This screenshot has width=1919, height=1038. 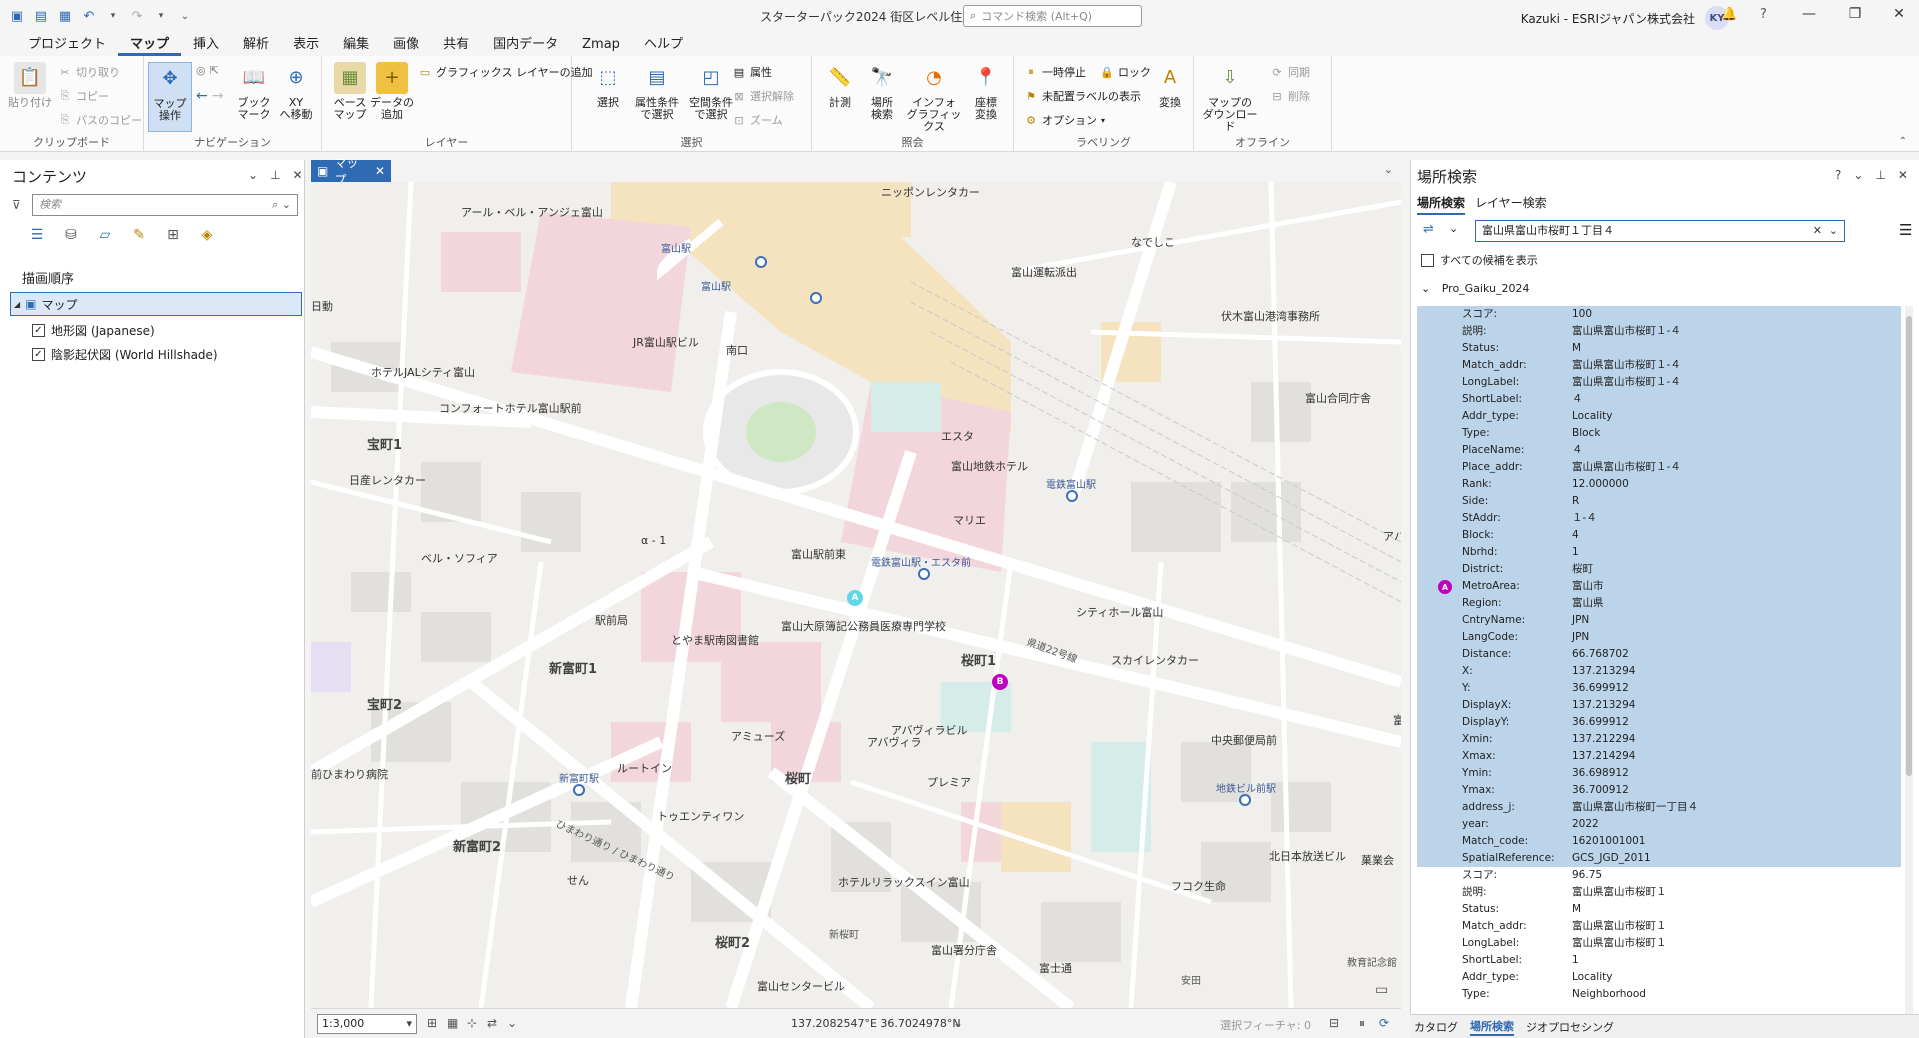 What do you see at coordinates (125, 354) in the screenshot?
I see `layer-item-hillshade: ✓ 陰影起伏図 (World Hillshade)` at bounding box center [125, 354].